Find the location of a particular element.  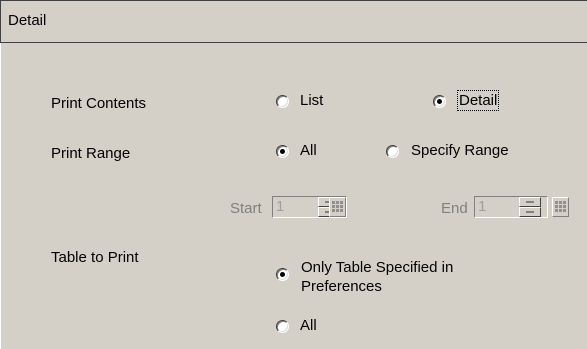

section-title: Detail is located at coordinates (27, 20).